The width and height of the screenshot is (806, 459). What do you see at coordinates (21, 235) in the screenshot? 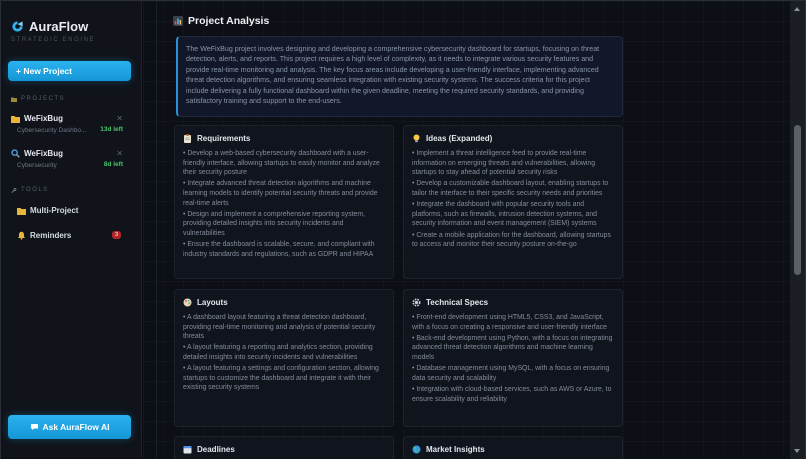
I see `bell-icon` at bounding box center [21, 235].